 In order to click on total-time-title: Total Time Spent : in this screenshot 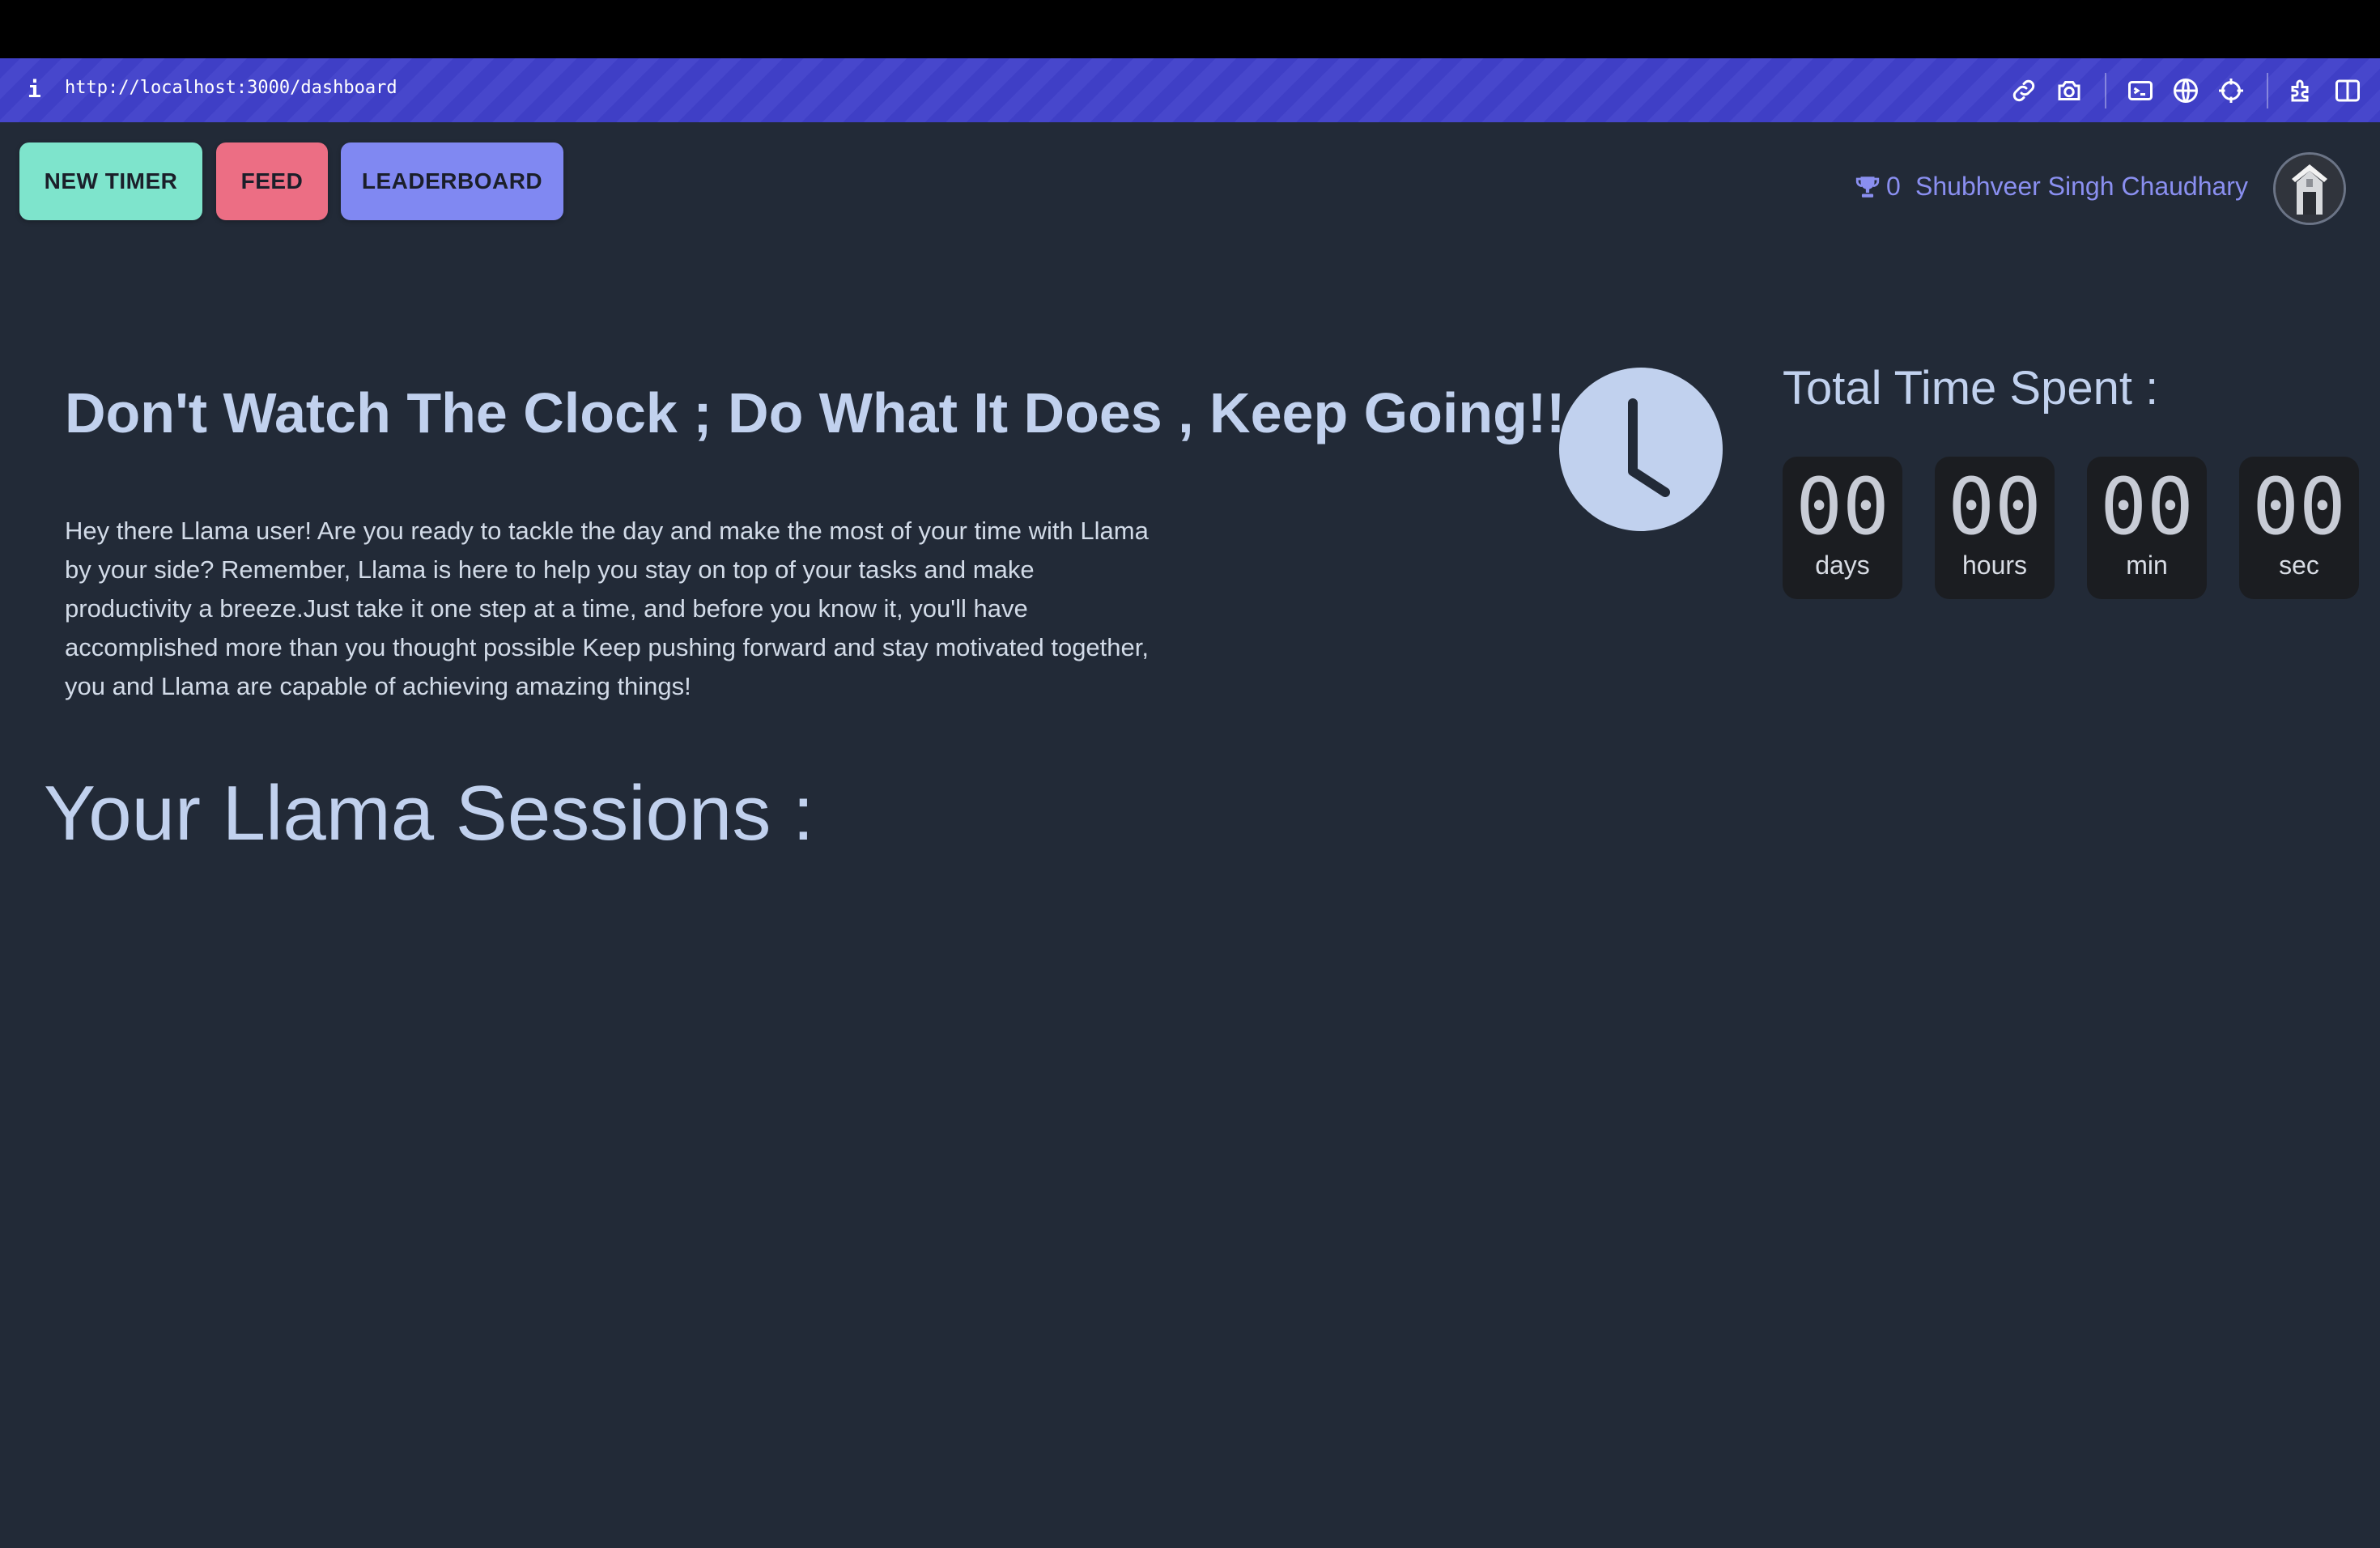, I will do `click(1971, 389)`.